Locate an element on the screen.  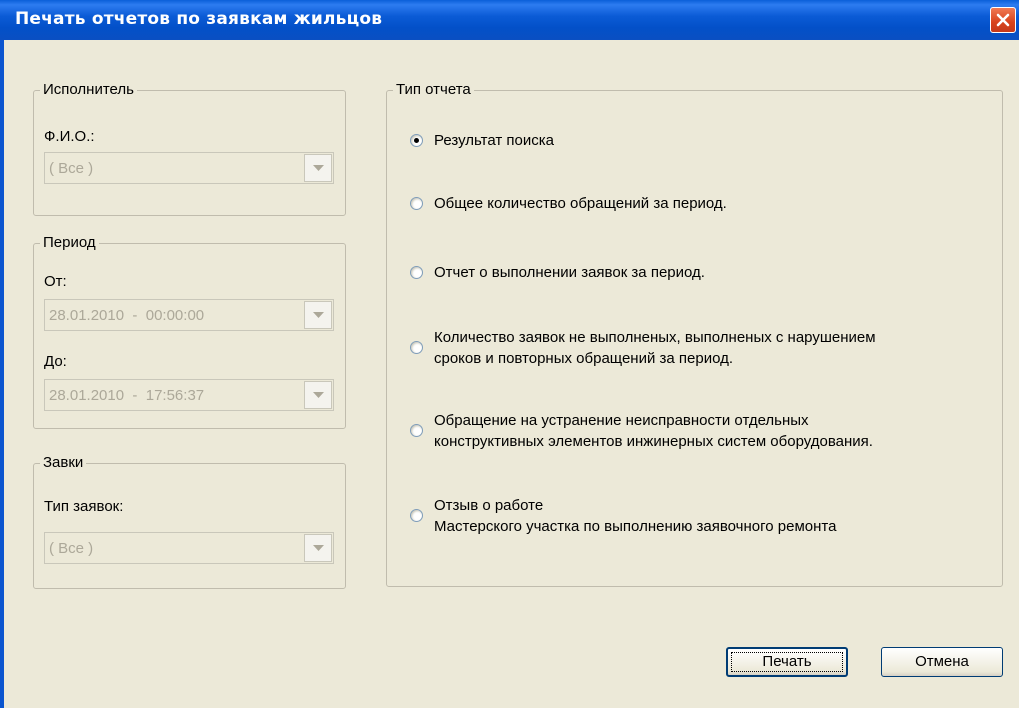
cancel-button: Отмена is located at coordinates (942, 662).